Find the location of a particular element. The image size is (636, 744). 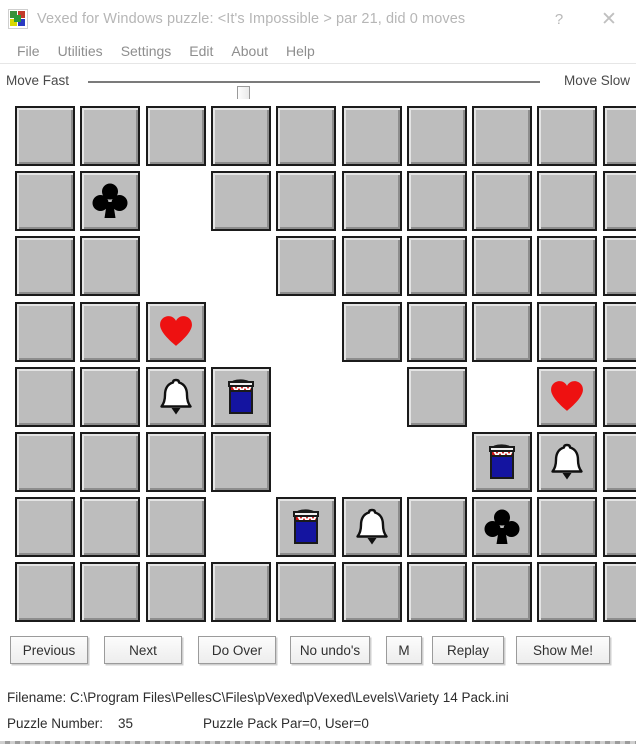

menu-item-settings: Settings is located at coordinates (146, 51).